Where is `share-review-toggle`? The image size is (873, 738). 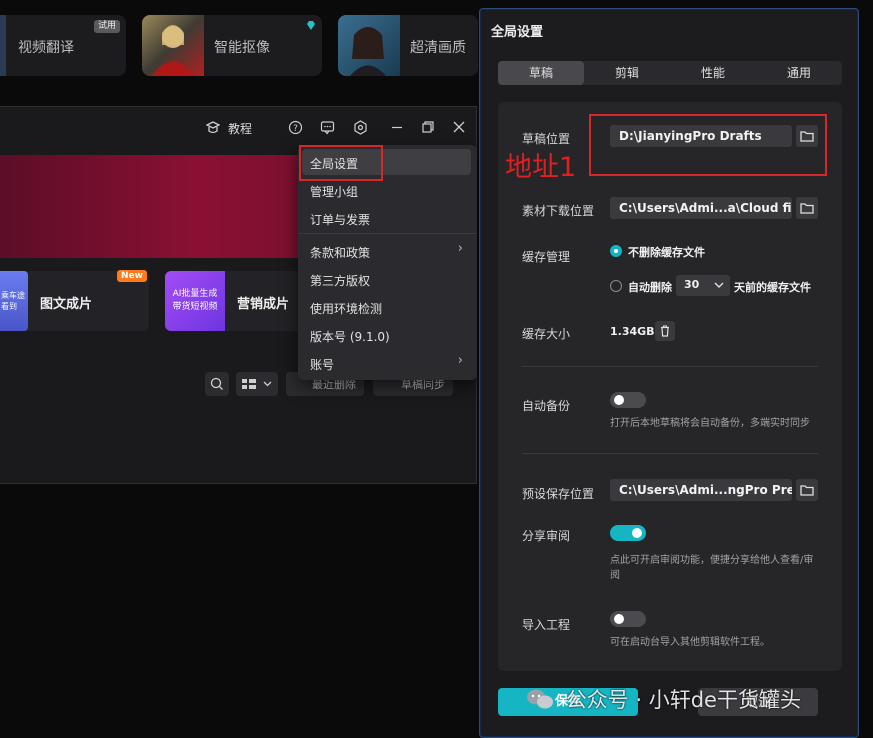 share-review-toggle is located at coordinates (628, 533).